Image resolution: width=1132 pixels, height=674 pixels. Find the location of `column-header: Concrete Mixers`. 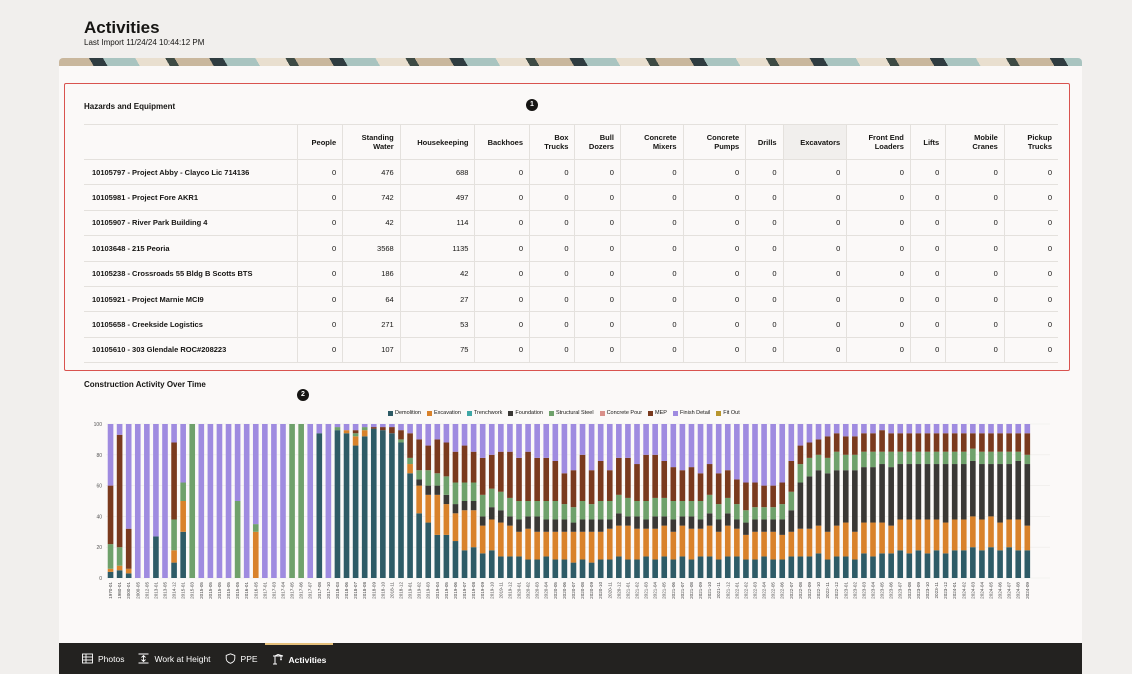

column-header: Concrete Mixers is located at coordinates (651, 142).